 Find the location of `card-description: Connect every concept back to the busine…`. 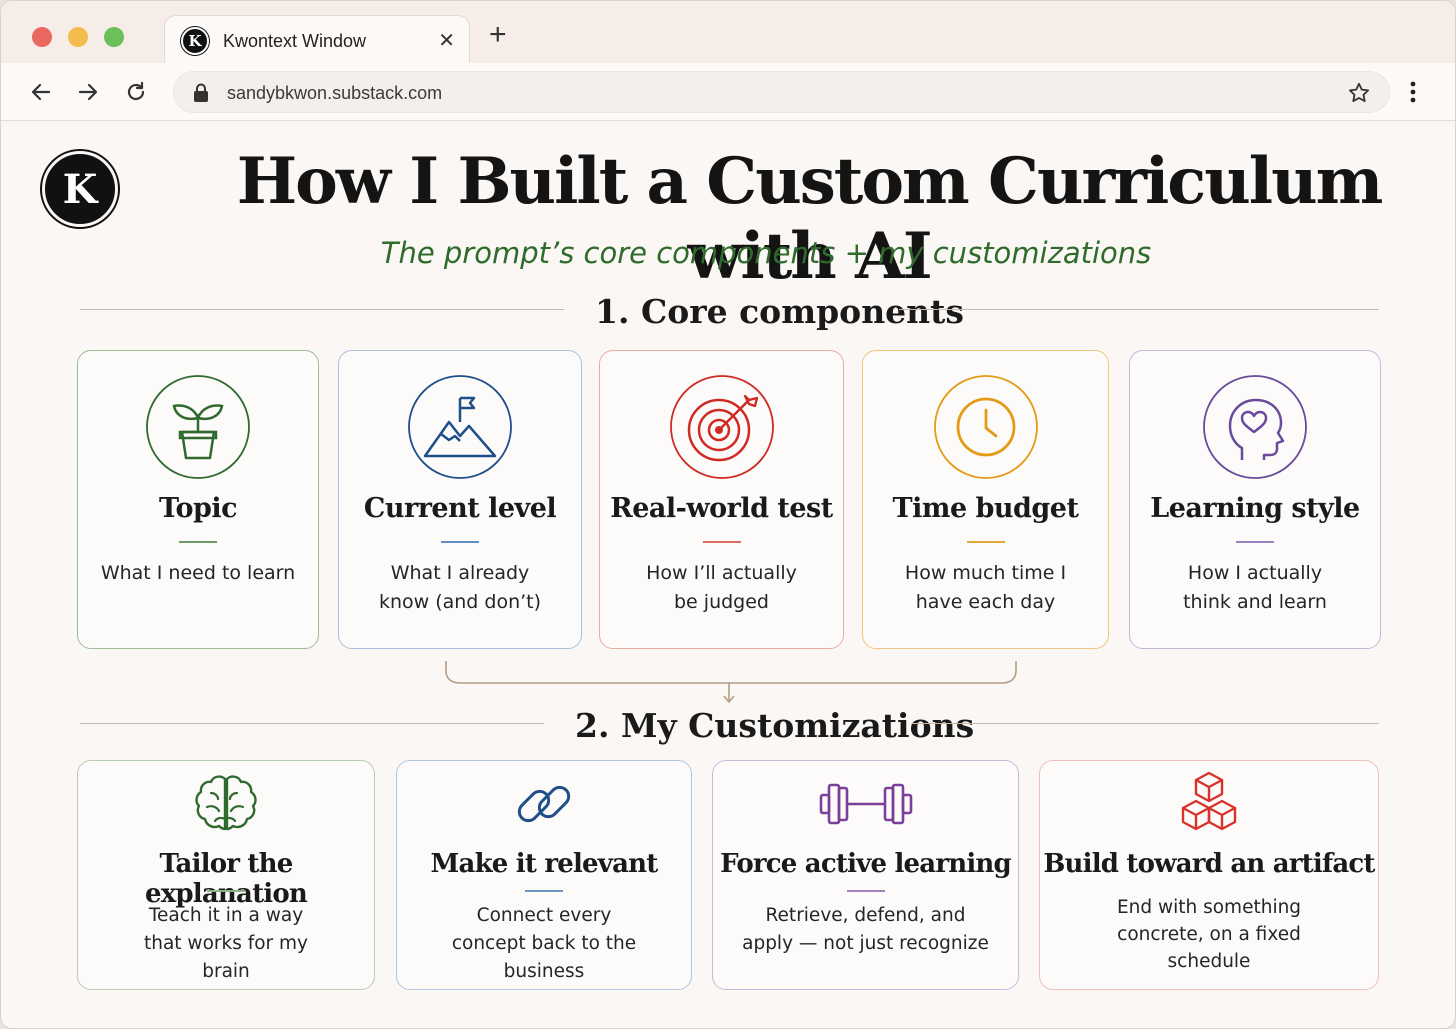

card-description: Connect every concept back to the busine… is located at coordinates (544, 943).